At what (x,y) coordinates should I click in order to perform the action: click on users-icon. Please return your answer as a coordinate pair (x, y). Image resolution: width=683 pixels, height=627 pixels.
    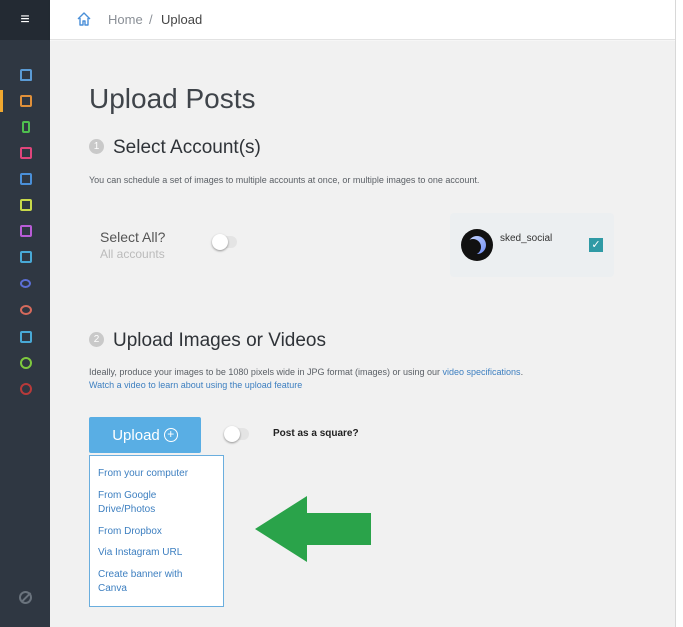
    Looking at the image, I should click on (25, 283).